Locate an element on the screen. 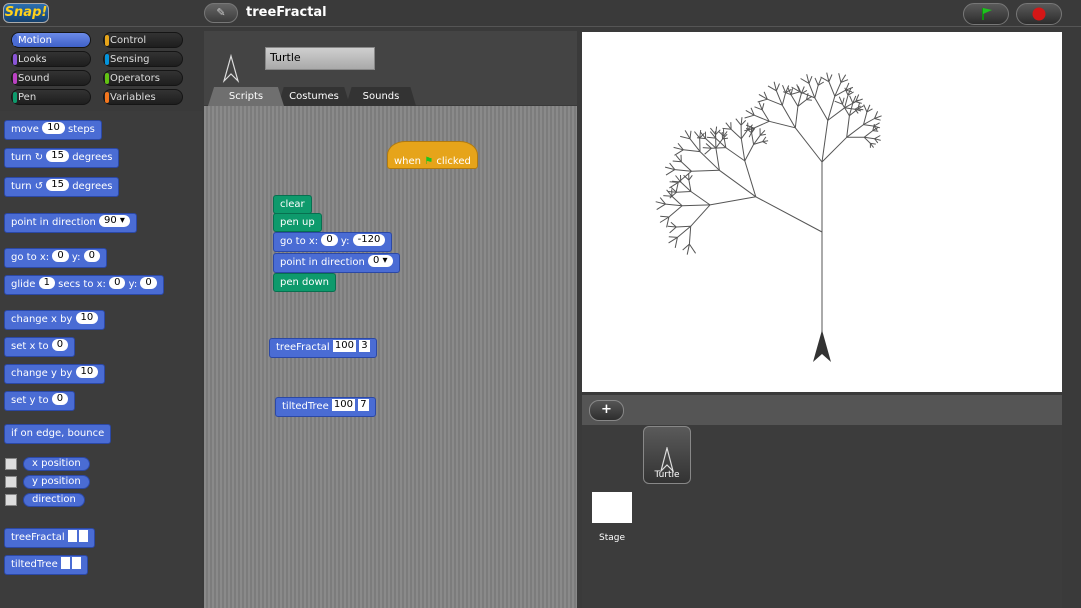 This screenshot has height=608, width=1081. category-sound: Sound is located at coordinates (51, 78).